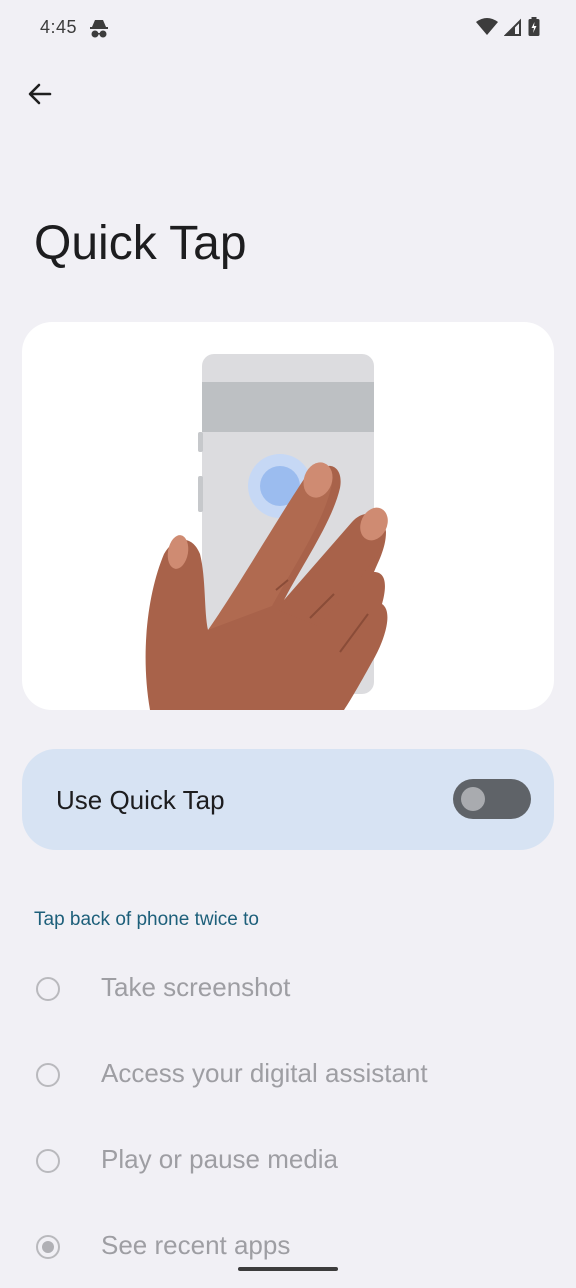  I want to click on signal-icon, so click(512, 29).